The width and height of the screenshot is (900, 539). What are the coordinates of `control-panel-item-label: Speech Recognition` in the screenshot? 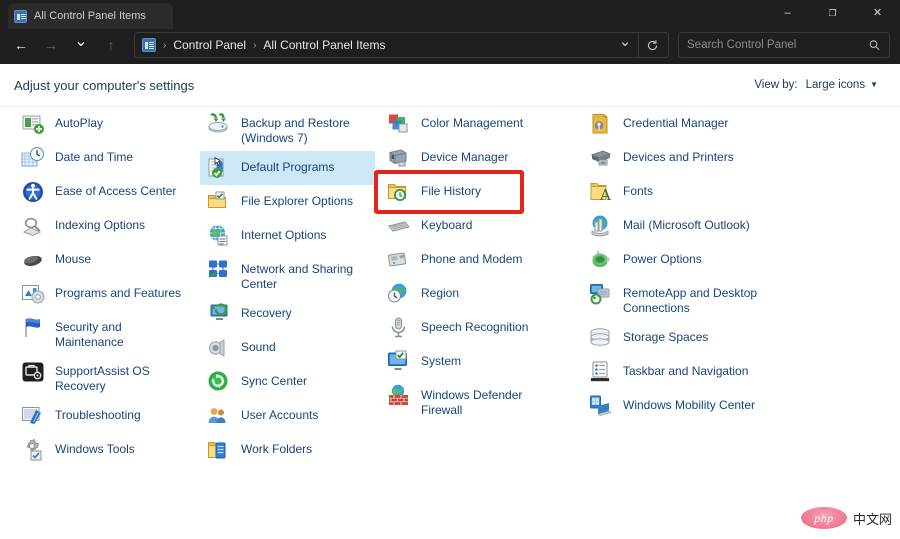 It's located at (475, 327).